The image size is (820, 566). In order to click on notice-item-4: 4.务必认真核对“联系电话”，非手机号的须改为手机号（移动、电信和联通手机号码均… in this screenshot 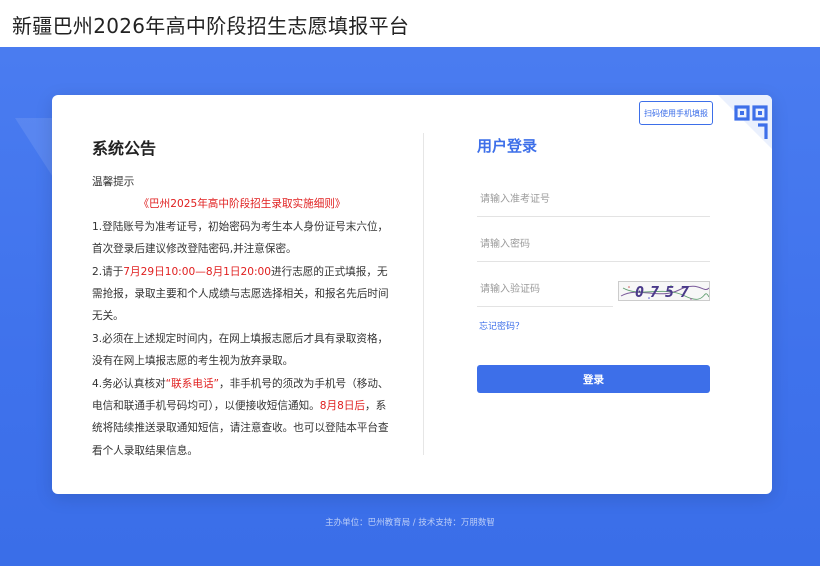, I will do `click(242, 418)`.